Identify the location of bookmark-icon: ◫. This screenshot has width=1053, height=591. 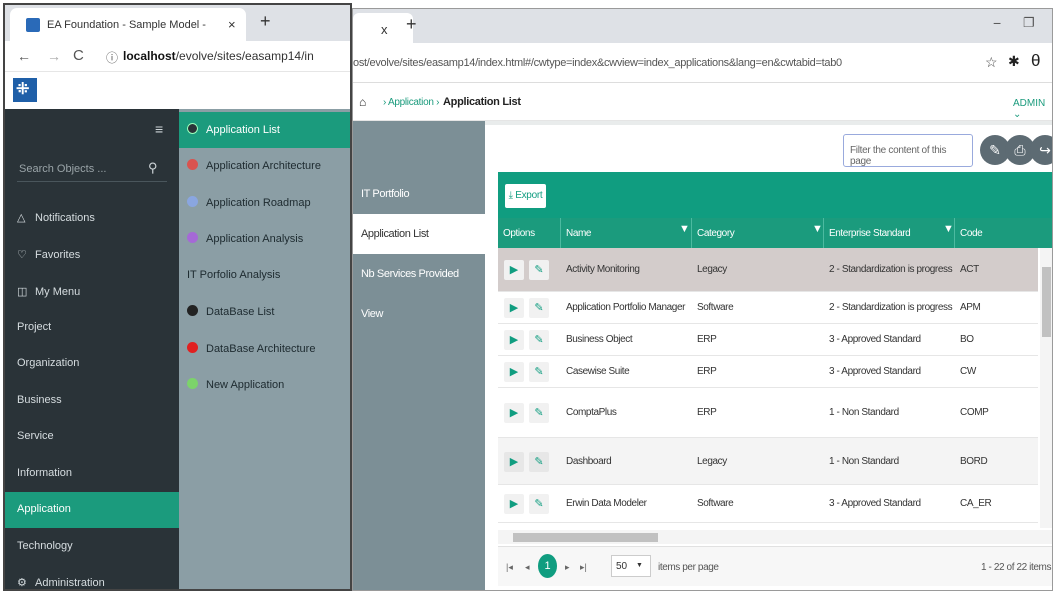
(22, 292).